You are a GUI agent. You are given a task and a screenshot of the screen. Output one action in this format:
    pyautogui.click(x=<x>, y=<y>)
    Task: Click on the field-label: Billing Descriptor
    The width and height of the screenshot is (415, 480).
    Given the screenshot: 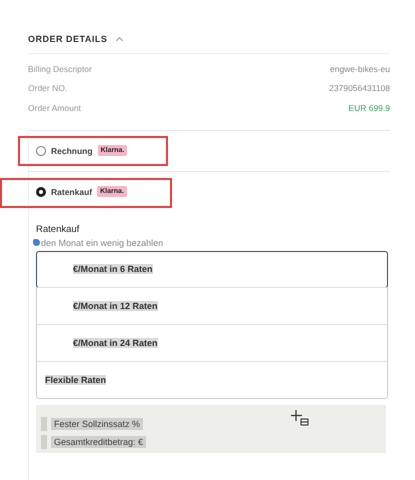 What is the action you would take?
    pyautogui.click(x=60, y=69)
    